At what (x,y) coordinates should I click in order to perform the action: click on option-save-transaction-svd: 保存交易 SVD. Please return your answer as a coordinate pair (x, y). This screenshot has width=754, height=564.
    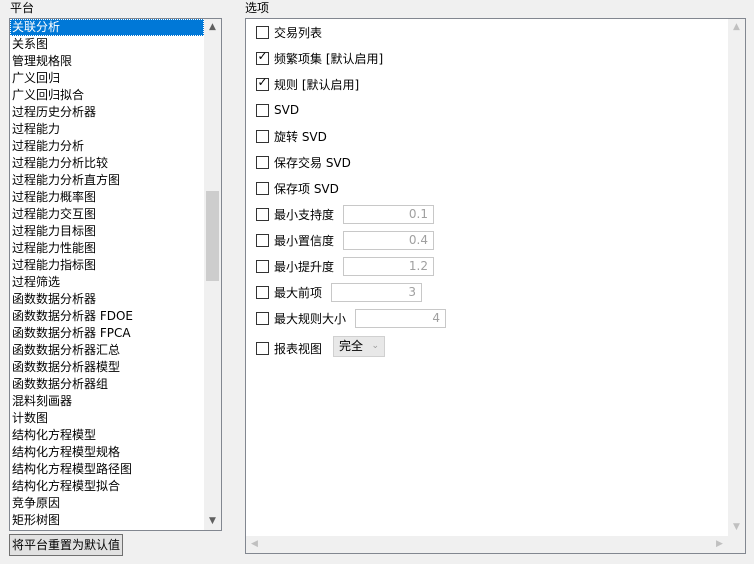
    Looking at the image, I should click on (303, 162).